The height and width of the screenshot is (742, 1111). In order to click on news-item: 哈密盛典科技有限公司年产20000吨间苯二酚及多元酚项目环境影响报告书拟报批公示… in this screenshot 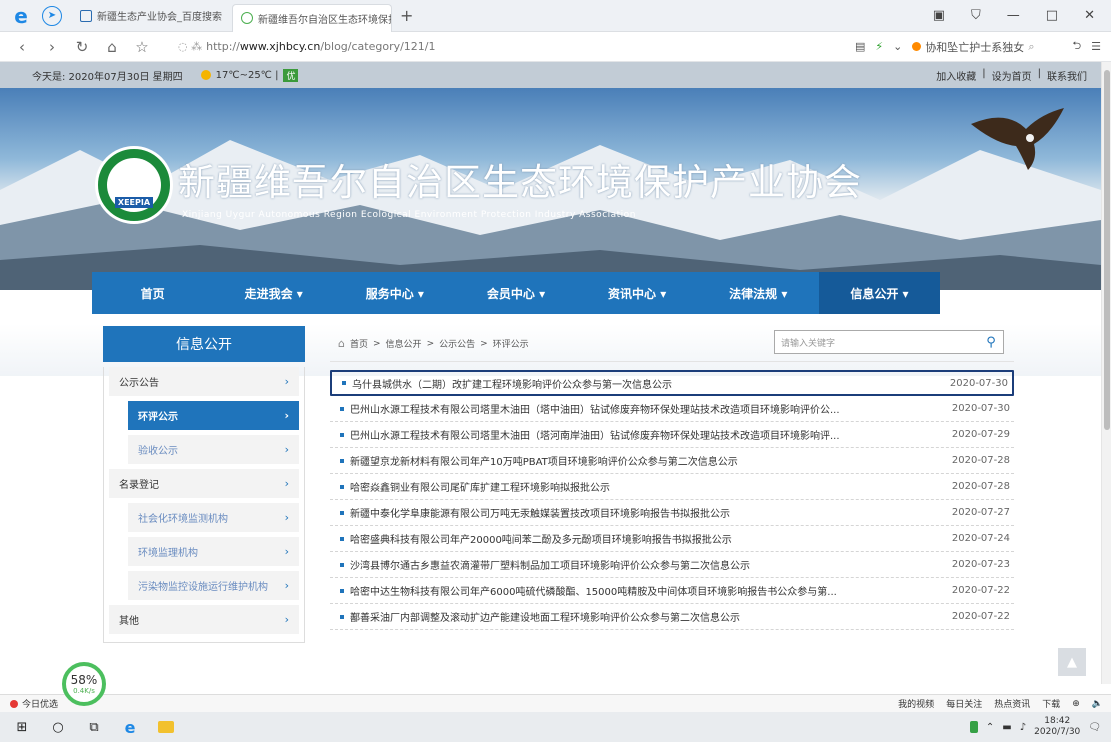, I will do `click(672, 539)`.